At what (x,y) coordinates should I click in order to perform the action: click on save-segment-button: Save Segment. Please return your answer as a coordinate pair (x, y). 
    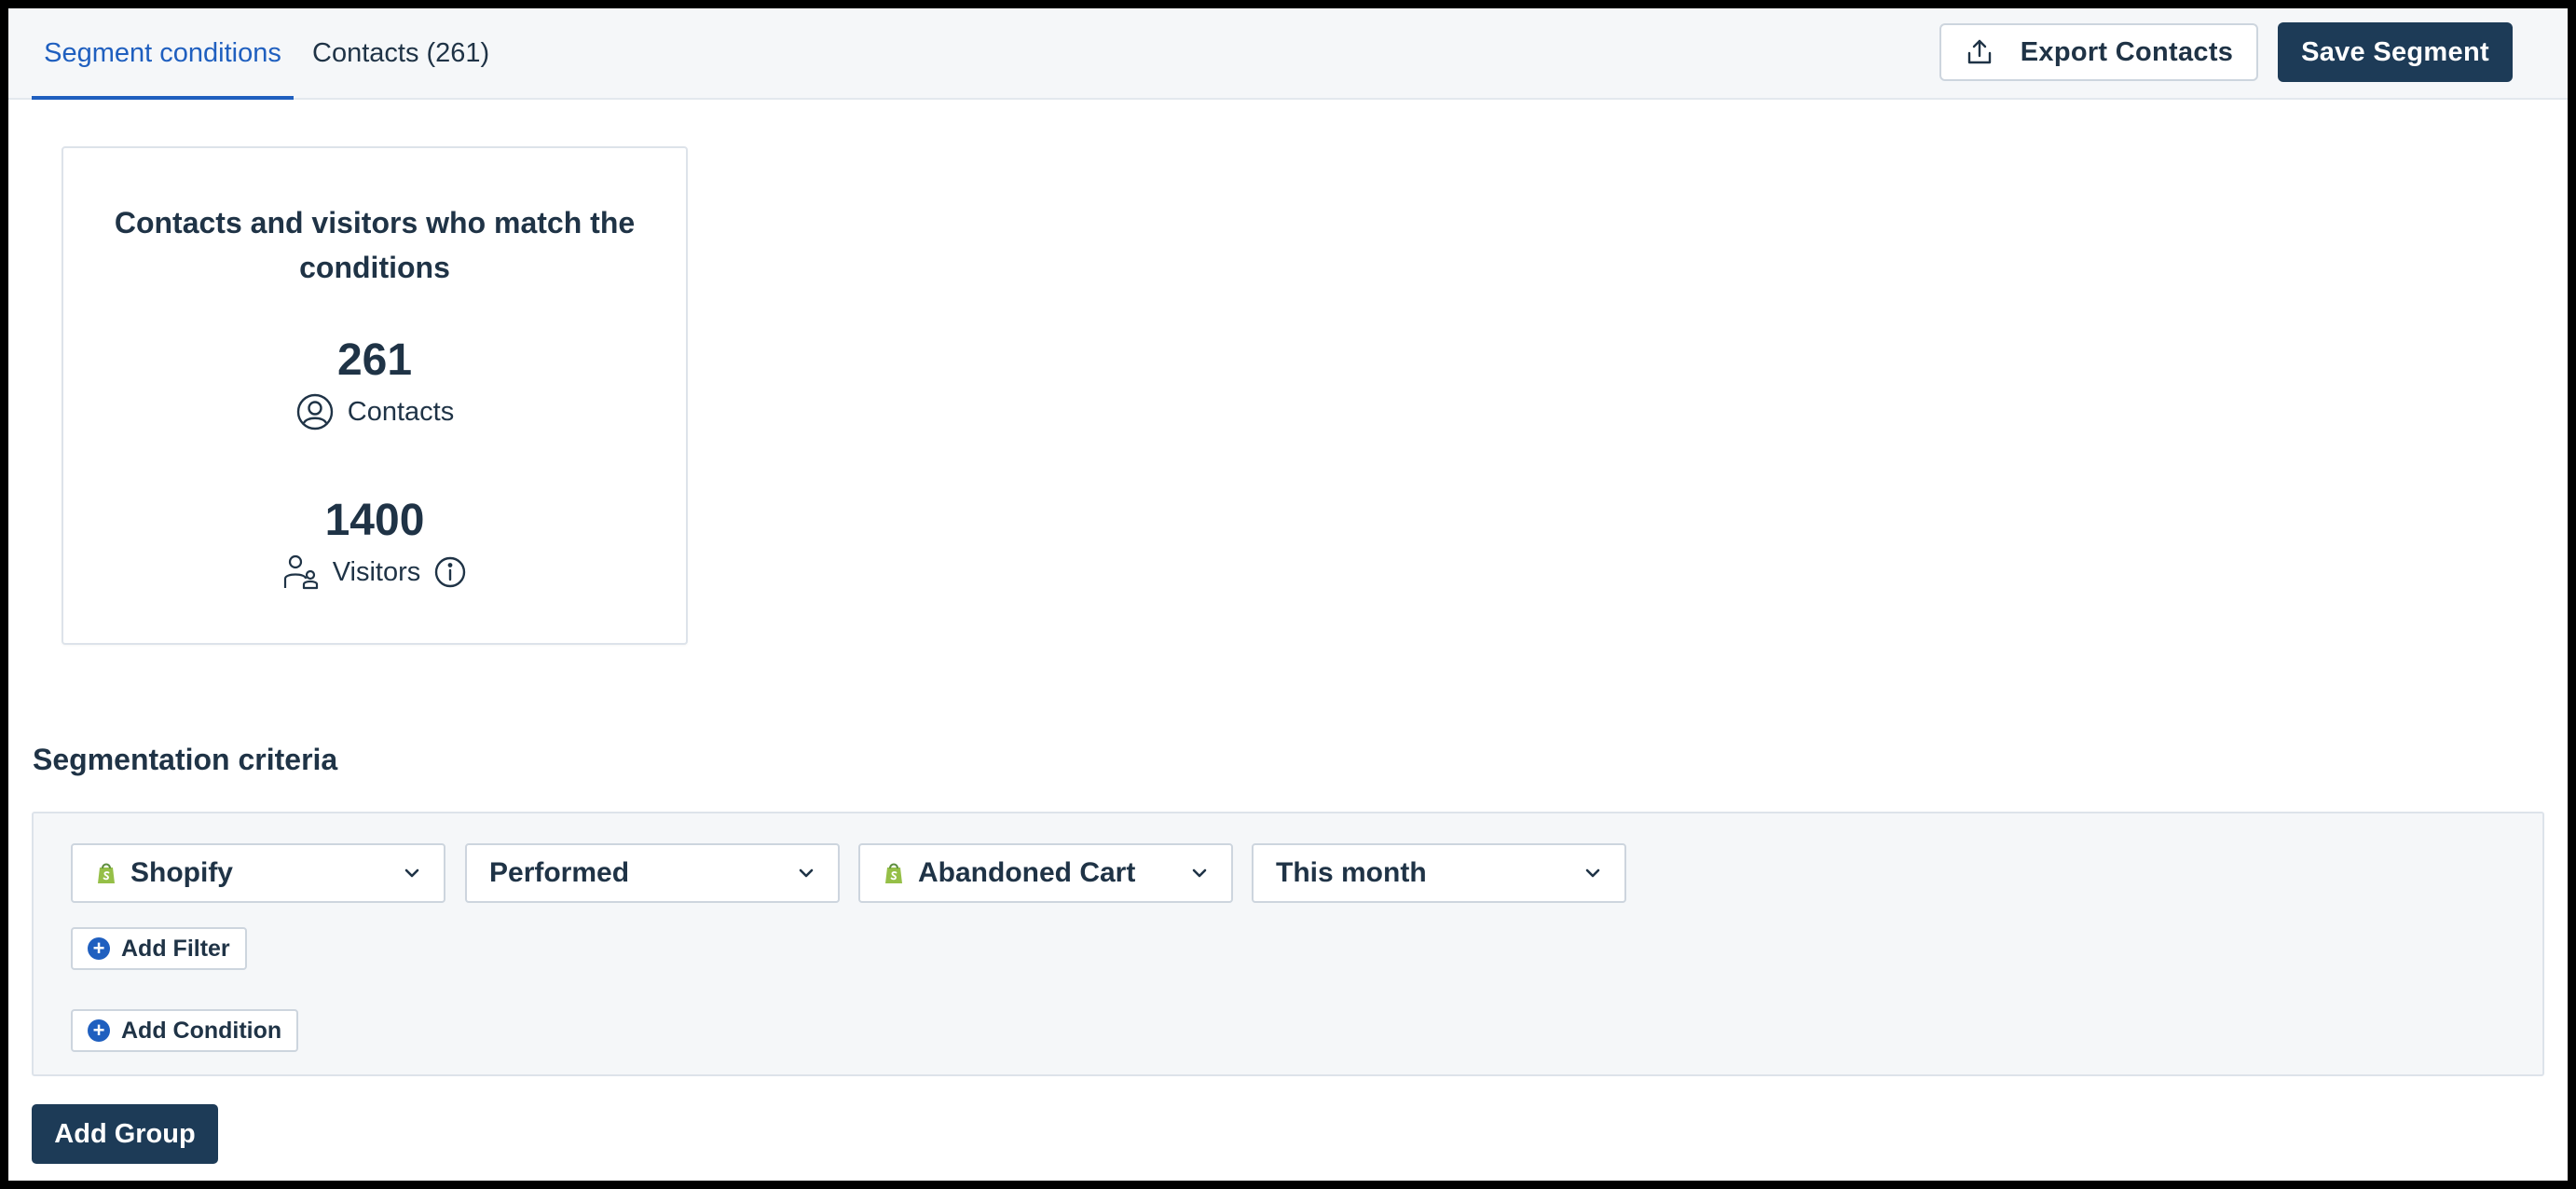
    Looking at the image, I should click on (2395, 52).